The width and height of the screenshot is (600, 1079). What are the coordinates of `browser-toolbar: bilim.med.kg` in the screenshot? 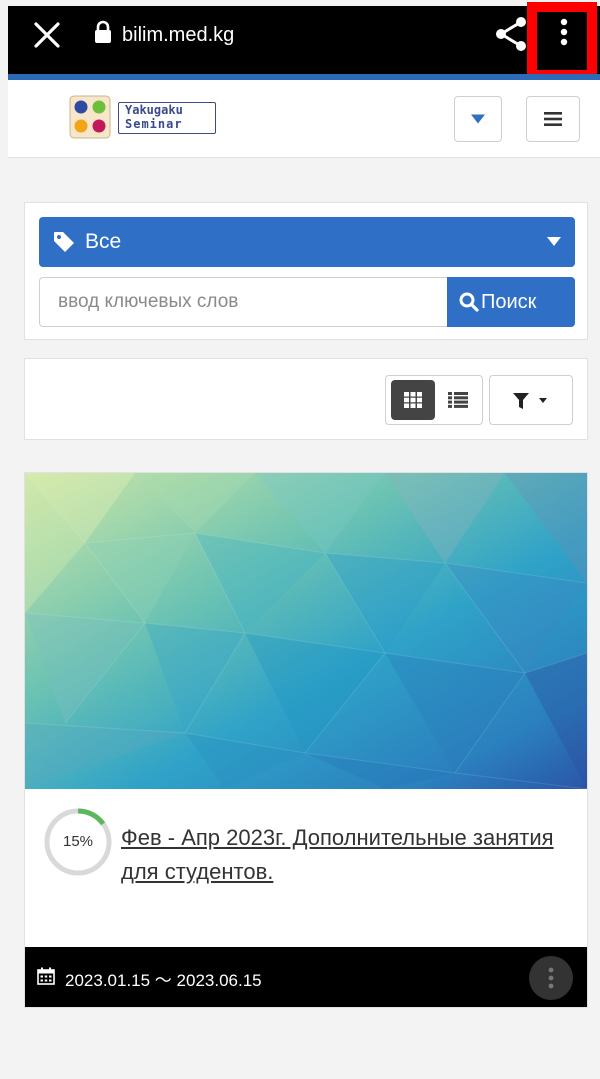 It's located at (304, 40).